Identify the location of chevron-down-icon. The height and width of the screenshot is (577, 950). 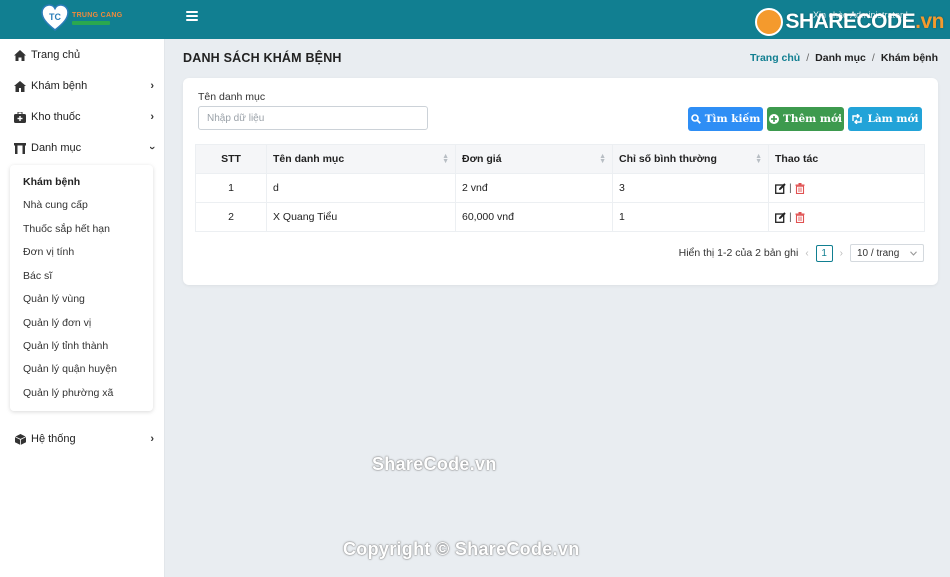
(913, 253).